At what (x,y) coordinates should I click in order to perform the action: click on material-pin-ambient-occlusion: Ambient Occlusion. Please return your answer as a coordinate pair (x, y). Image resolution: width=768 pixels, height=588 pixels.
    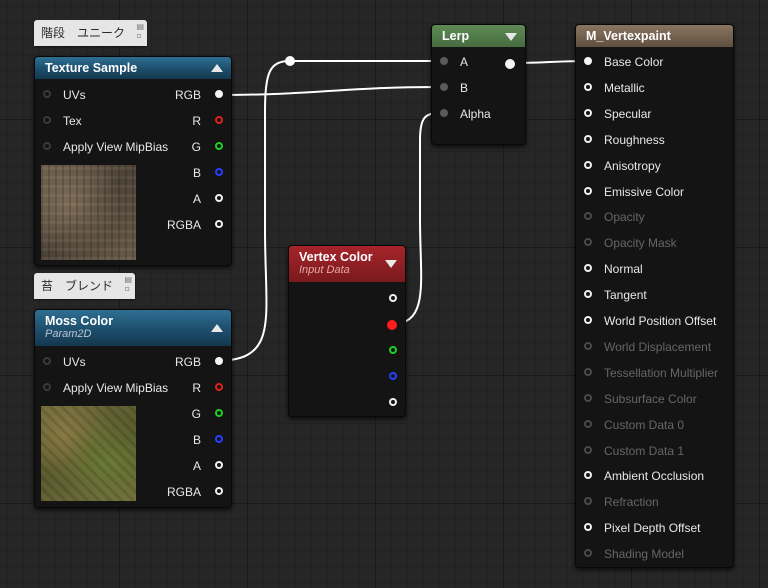
    Looking at the image, I should click on (644, 476).